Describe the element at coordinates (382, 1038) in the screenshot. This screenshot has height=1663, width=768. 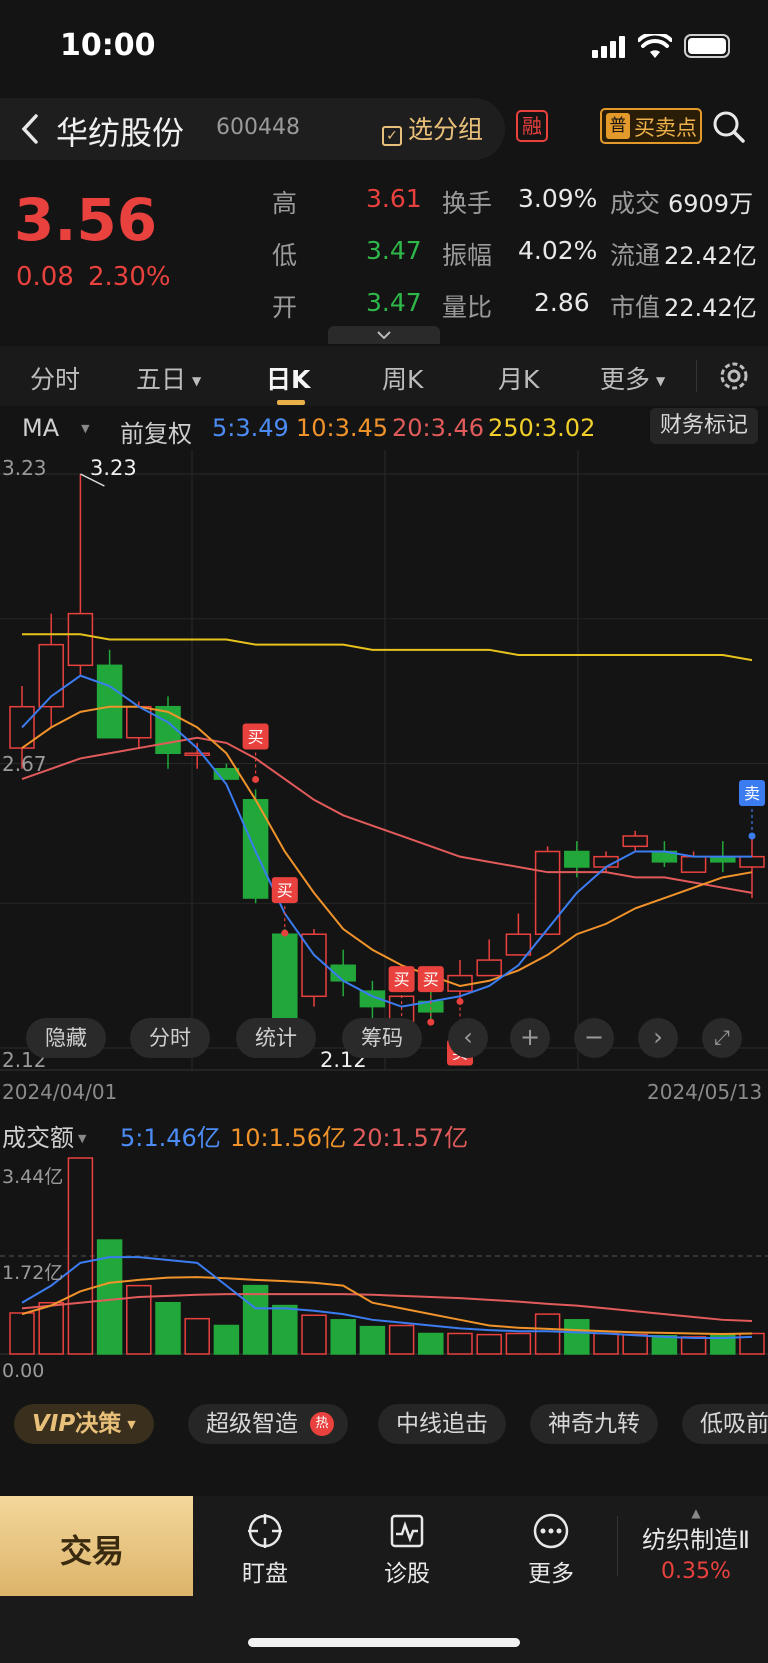
I see `chips-button: 筹码` at that location.